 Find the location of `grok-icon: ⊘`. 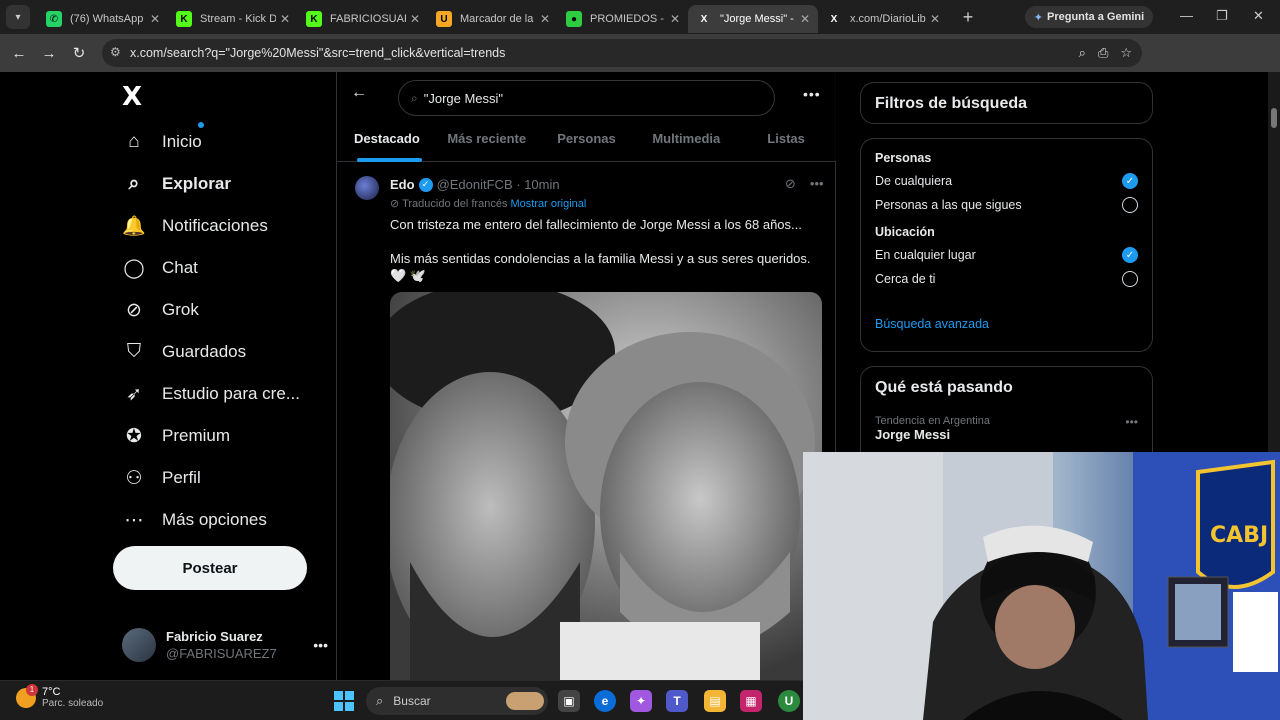

grok-icon: ⊘ is located at coordinates (790, 184).